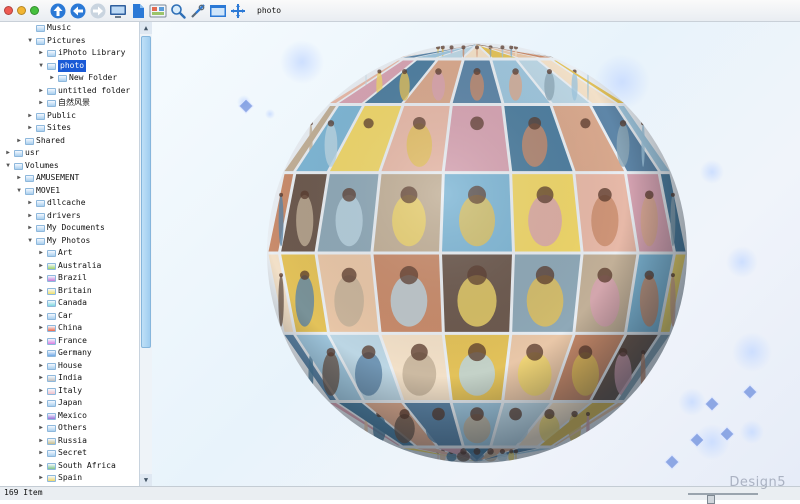 The image size is (800, 504). Describe the element at coordinates (69, 478) in the screenshot. I see `tree-item: ▶ Spain` at that location.